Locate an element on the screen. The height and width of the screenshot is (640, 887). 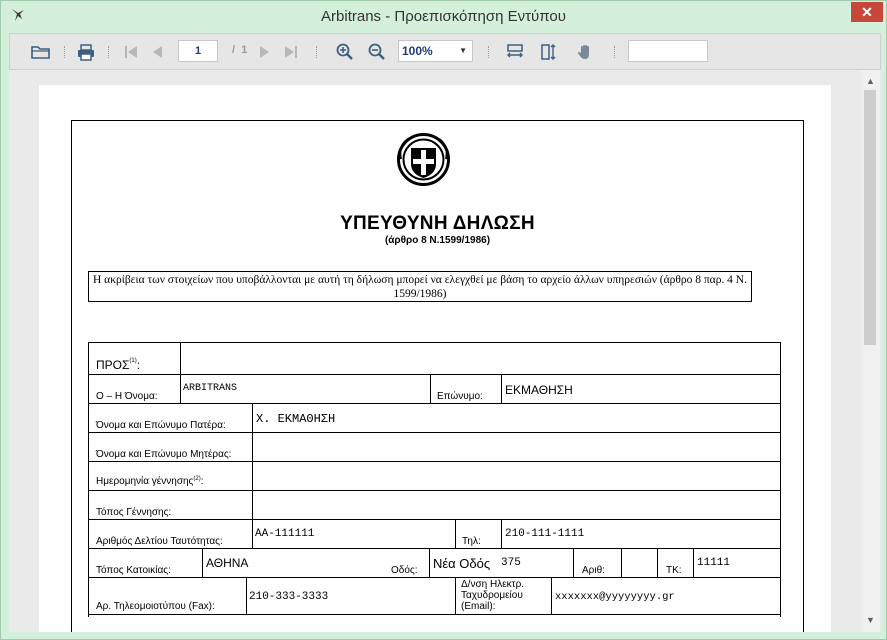
hand-tool-icon is located at coordinates (585, 52).